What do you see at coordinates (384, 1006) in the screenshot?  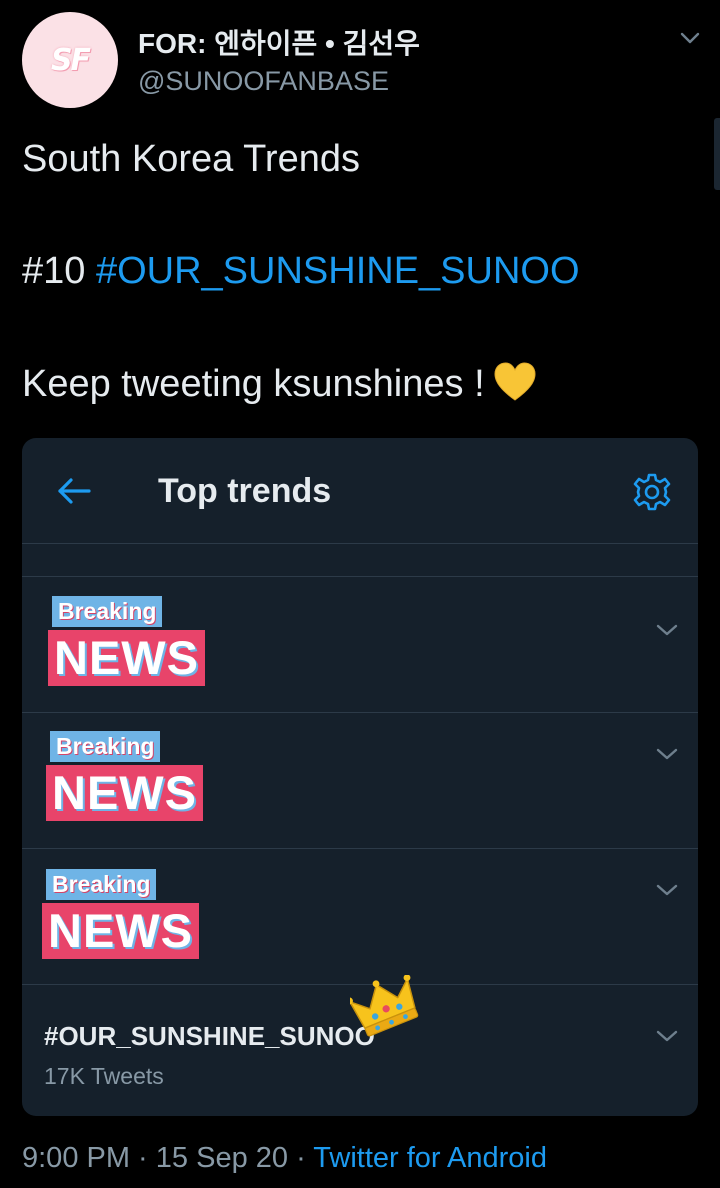 I see `crown-icon` at bounding box center [384, 1006].